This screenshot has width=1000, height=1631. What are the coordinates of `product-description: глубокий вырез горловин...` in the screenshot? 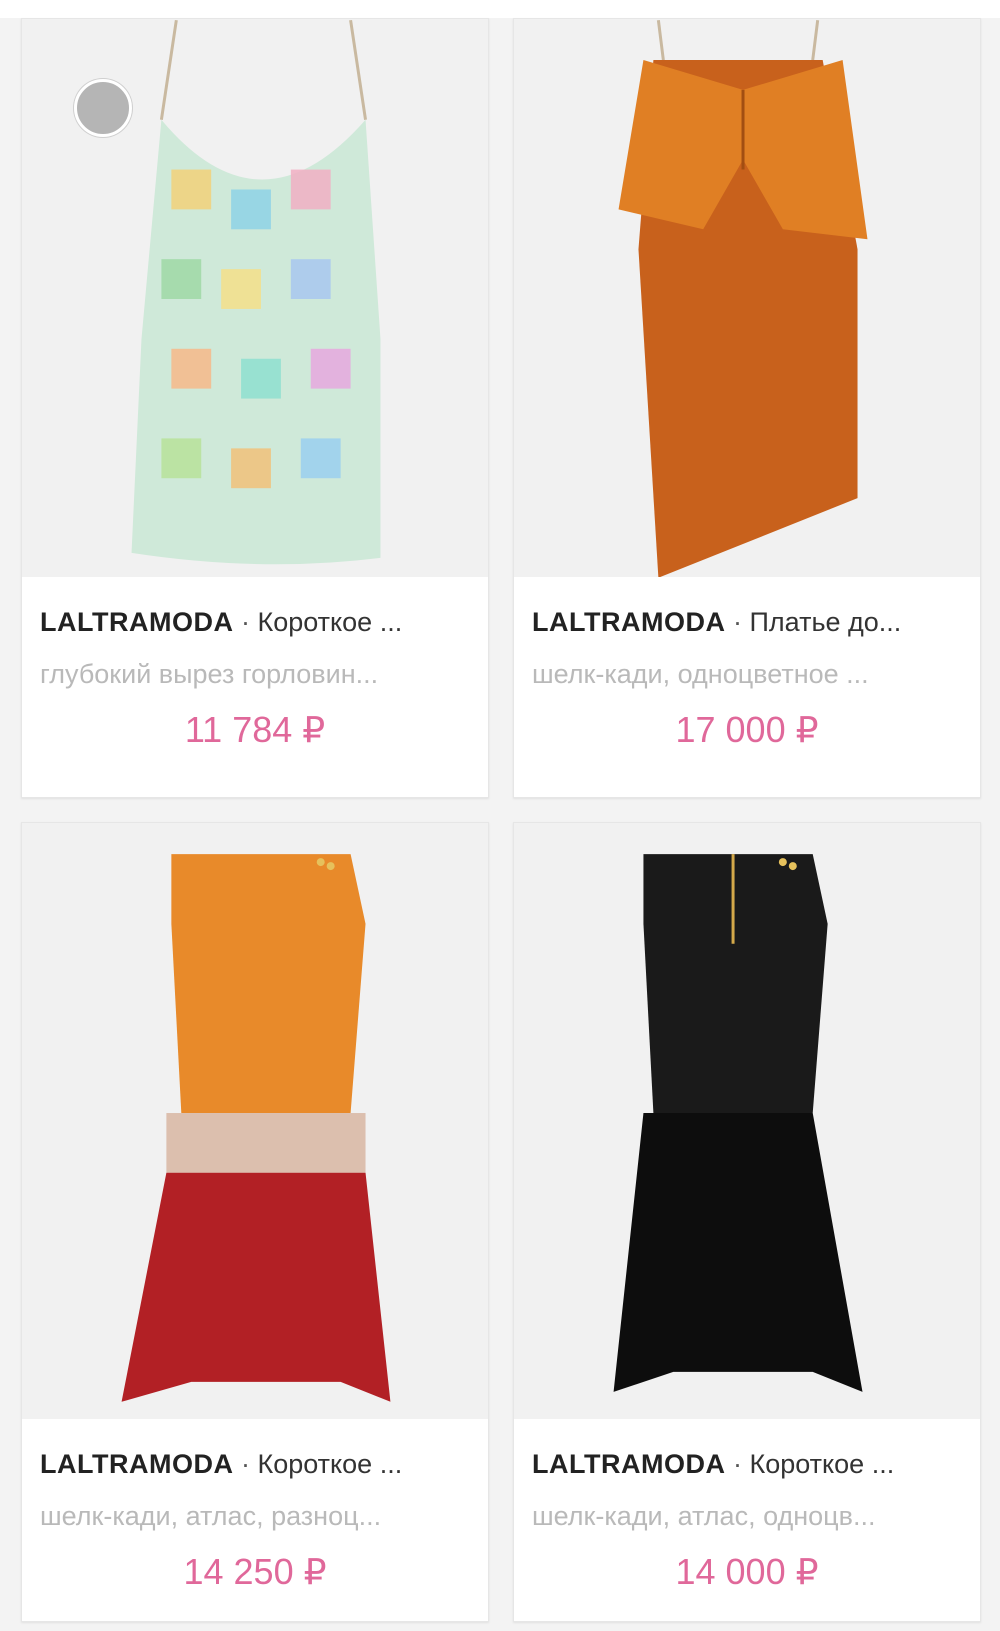 It's located at (209, 674).